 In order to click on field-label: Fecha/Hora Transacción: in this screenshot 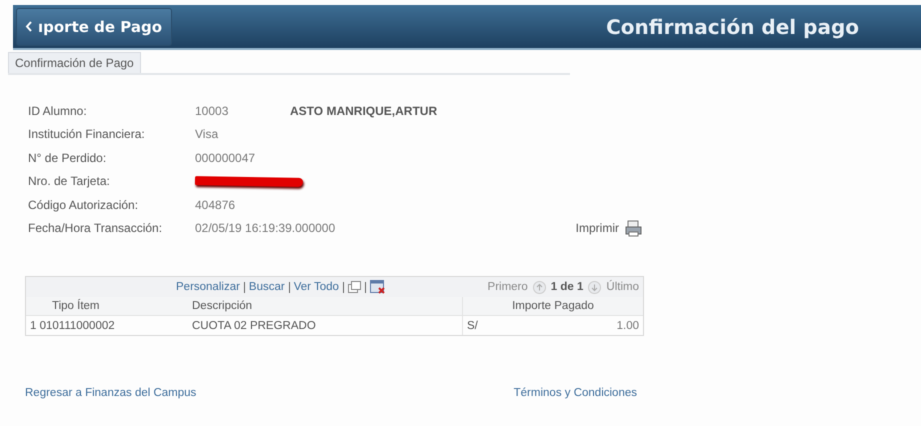, I will do `click(96, 228)`.